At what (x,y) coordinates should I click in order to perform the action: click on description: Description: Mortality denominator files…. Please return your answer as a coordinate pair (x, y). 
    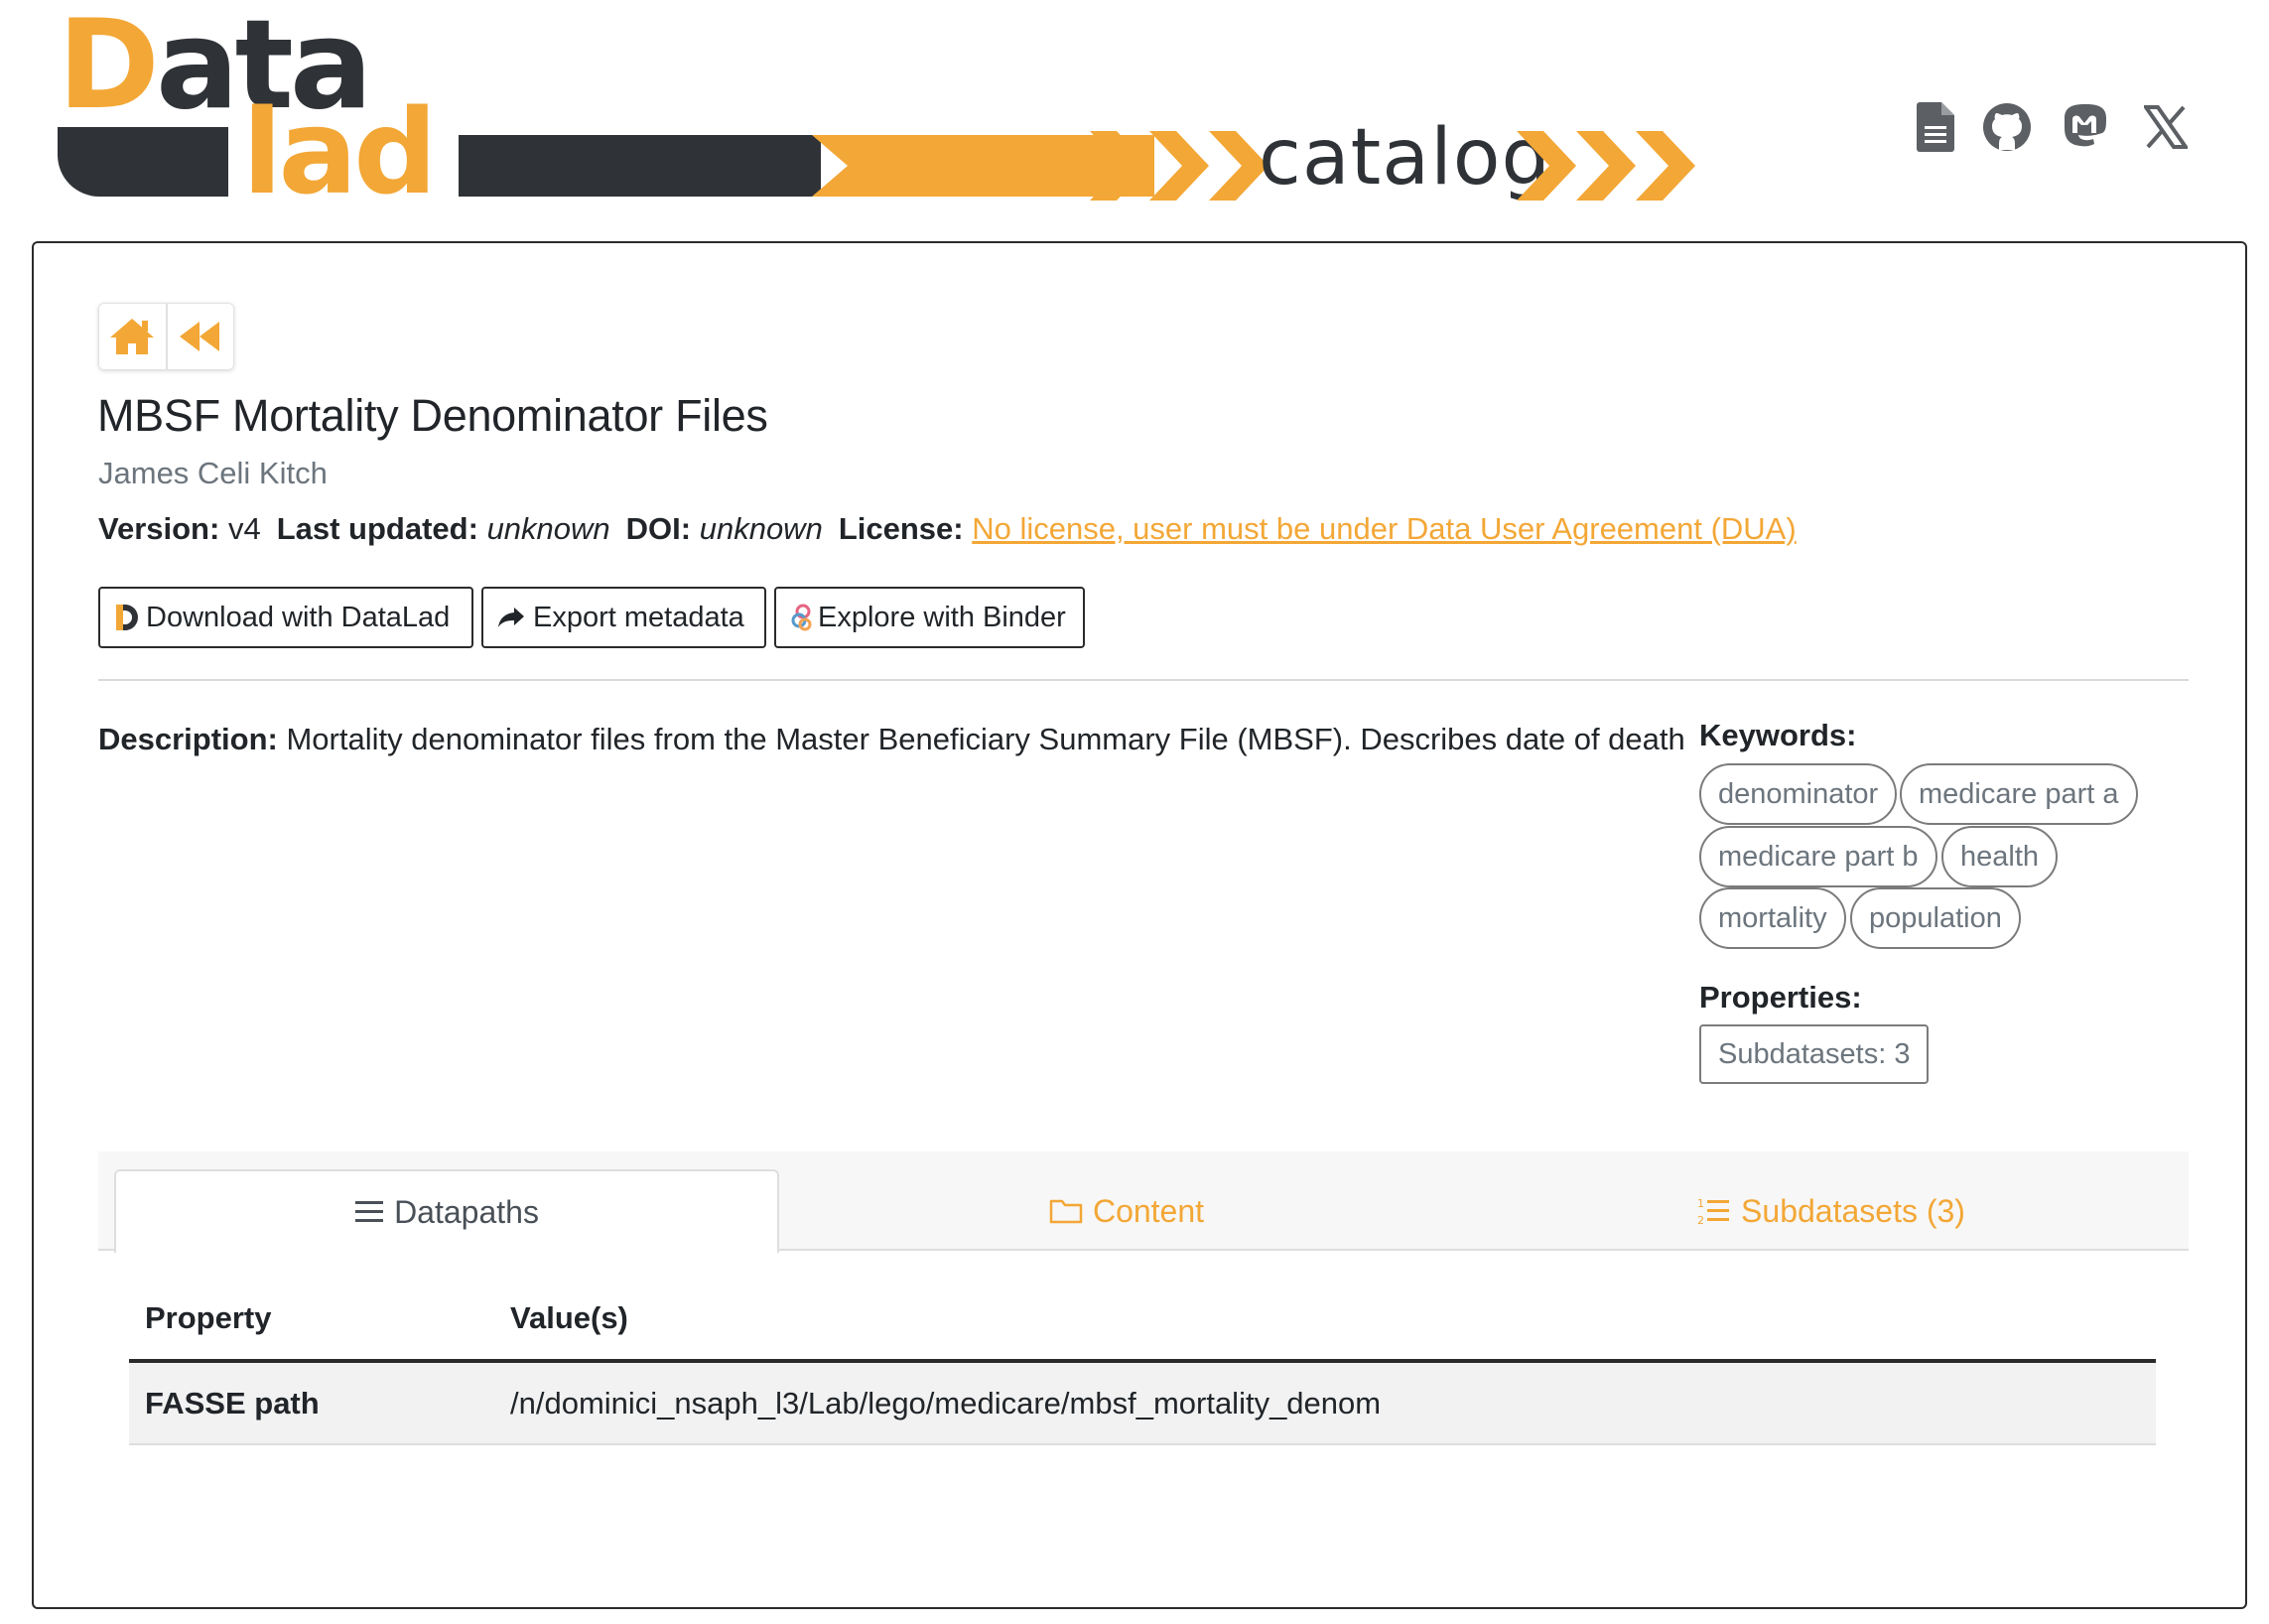
    Looking at the image, I should click on (897, 739).